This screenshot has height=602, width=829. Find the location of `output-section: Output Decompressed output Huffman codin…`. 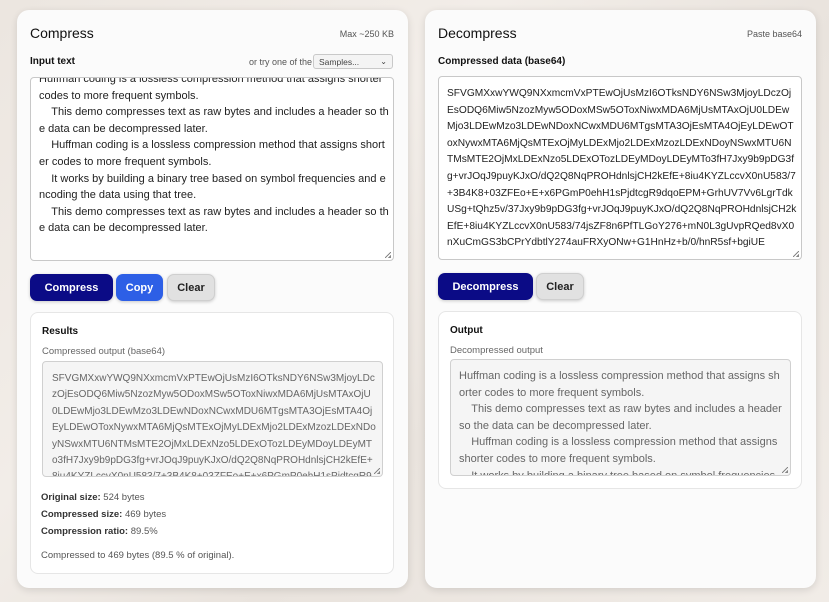

output-section: Output Decompressed output Huffman codin… is located at coordinates (620, 400).